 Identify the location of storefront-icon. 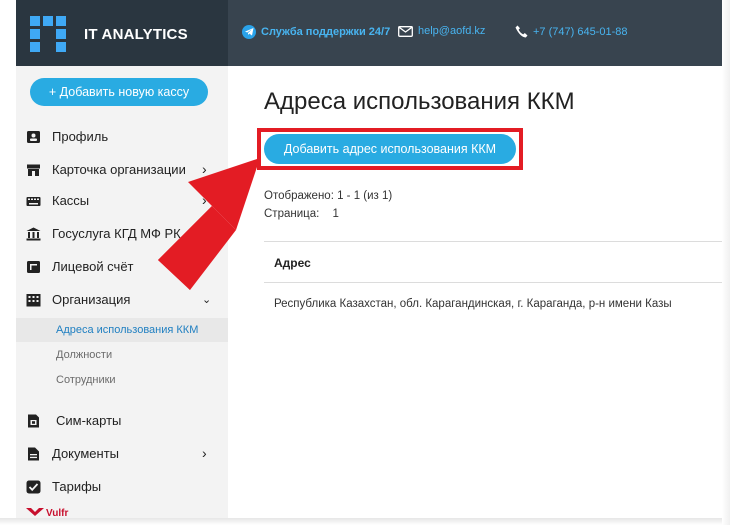
(33, 170).